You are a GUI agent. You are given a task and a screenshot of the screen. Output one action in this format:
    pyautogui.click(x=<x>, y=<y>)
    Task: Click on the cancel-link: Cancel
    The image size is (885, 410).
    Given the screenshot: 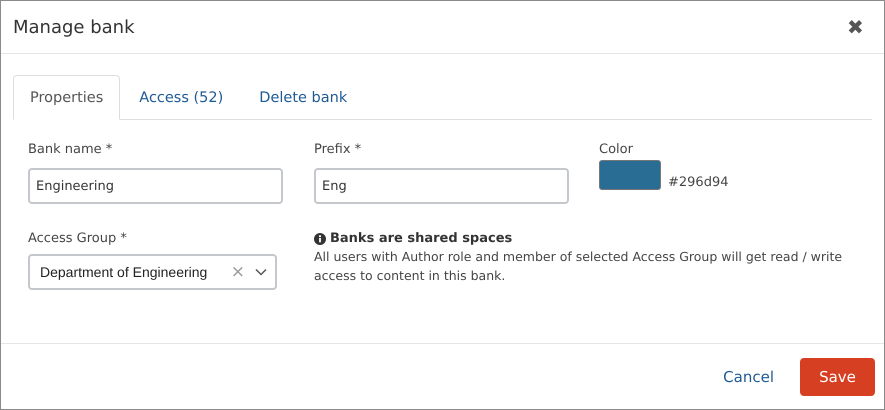 What is the action you would take?
    pyautogui.click(x=748, y=377)
    